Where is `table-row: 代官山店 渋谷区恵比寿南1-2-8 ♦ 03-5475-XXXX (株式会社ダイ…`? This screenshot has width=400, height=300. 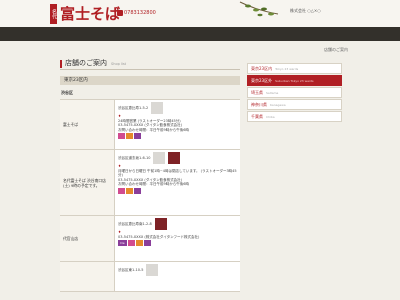 table-row: 代官山店 渋谷区恵比寿南1-2-8 ♦ 03-5475-XXXX (株式会社ダイ… is located at coordinates (150, 239).